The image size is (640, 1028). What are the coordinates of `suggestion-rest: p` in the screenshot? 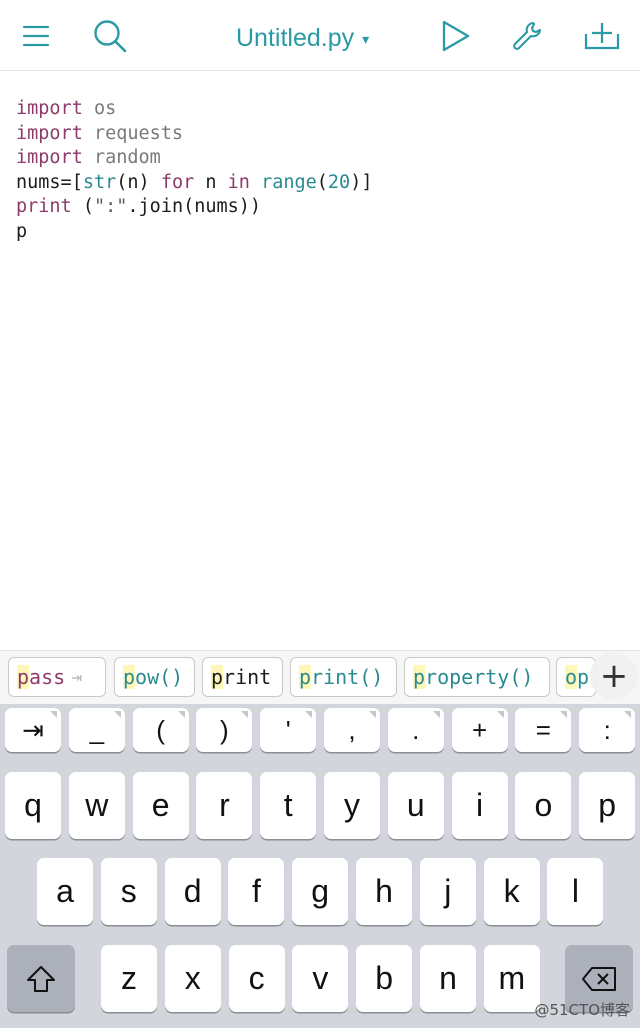 It's located at (583, 677).